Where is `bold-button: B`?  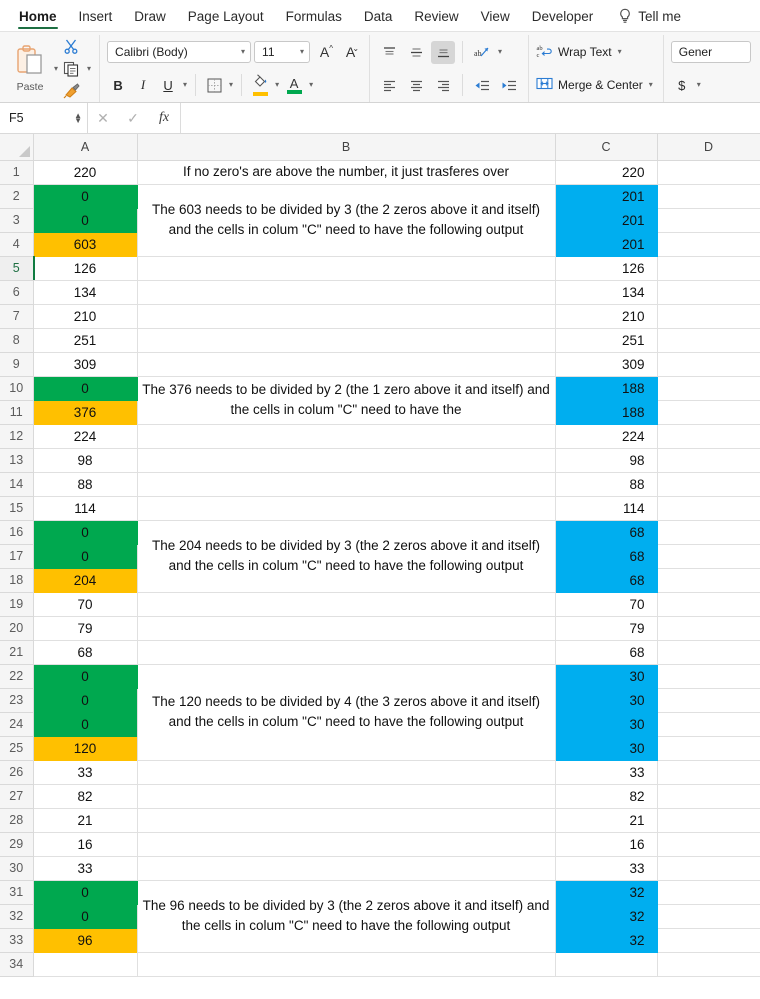
bold-button: B is located at coordinates (118, 85).